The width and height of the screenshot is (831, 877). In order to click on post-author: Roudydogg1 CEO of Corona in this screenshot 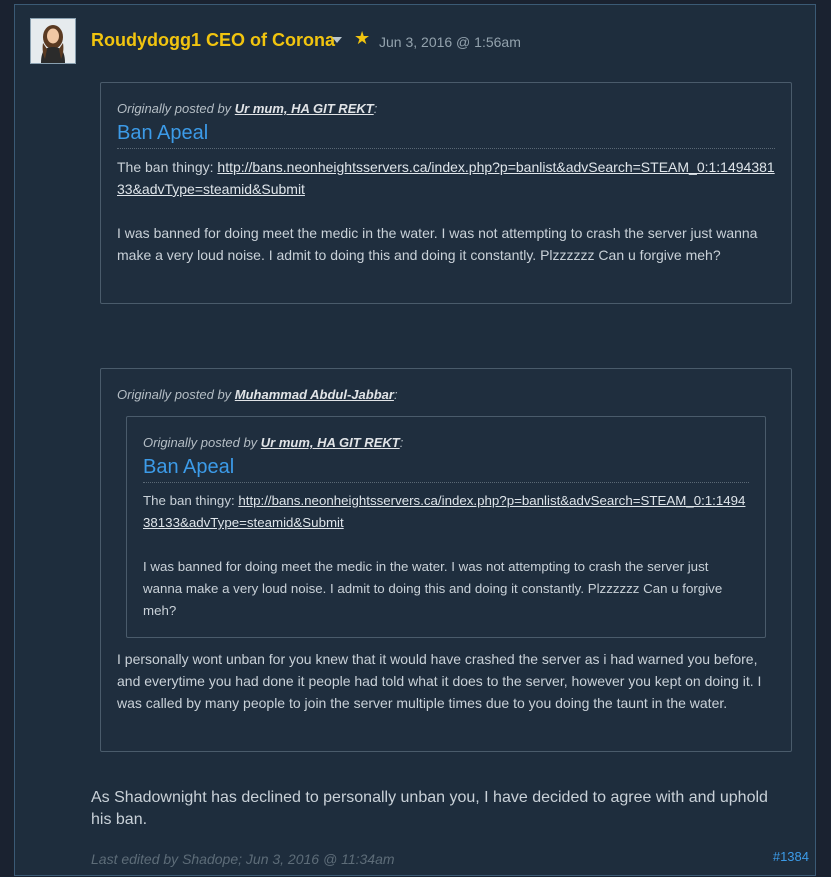, I will do `click(213, 40)`.